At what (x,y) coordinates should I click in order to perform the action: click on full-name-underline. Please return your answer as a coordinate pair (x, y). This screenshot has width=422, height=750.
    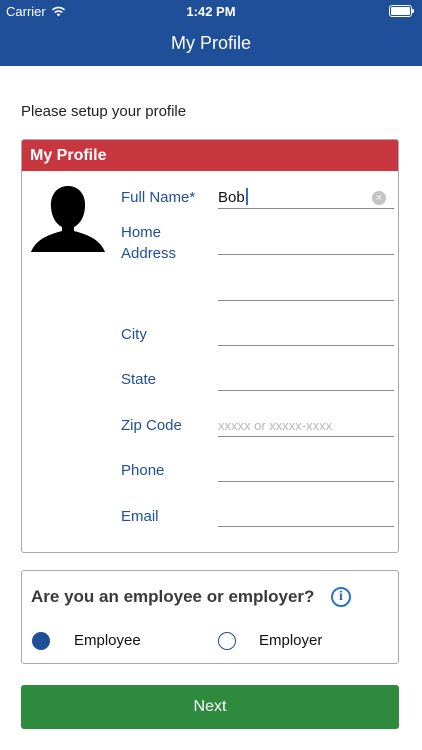
    Looking at the image, I should click on (306, 208).